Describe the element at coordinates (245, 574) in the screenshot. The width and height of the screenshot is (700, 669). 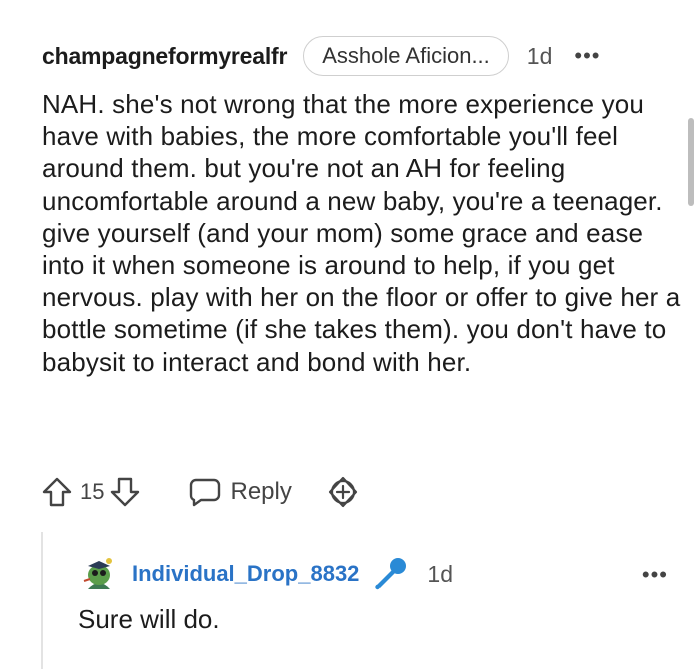
I see `reply-username: Individual_Drop_8832` at that location.